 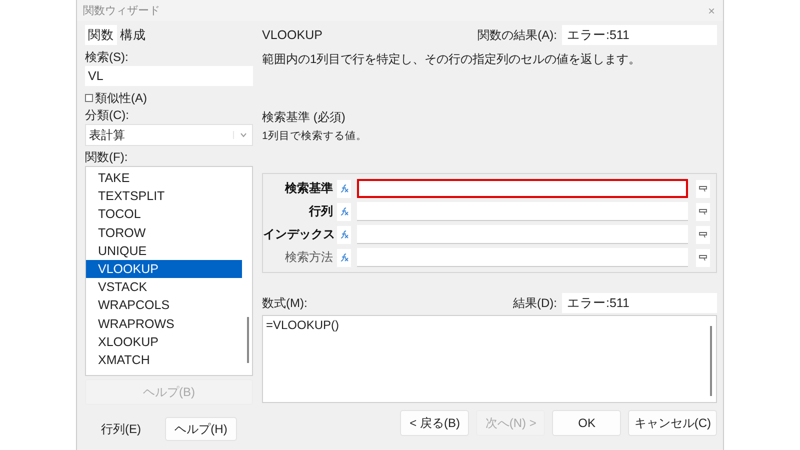 I want to click on functions-label: 関数(F):, so click(x=107, y=157).